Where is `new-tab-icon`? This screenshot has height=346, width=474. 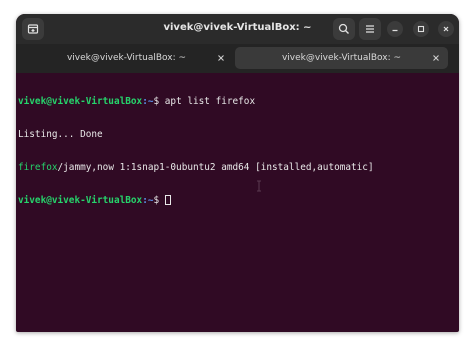 new-tab-icon is located at coordinates (33, 29).